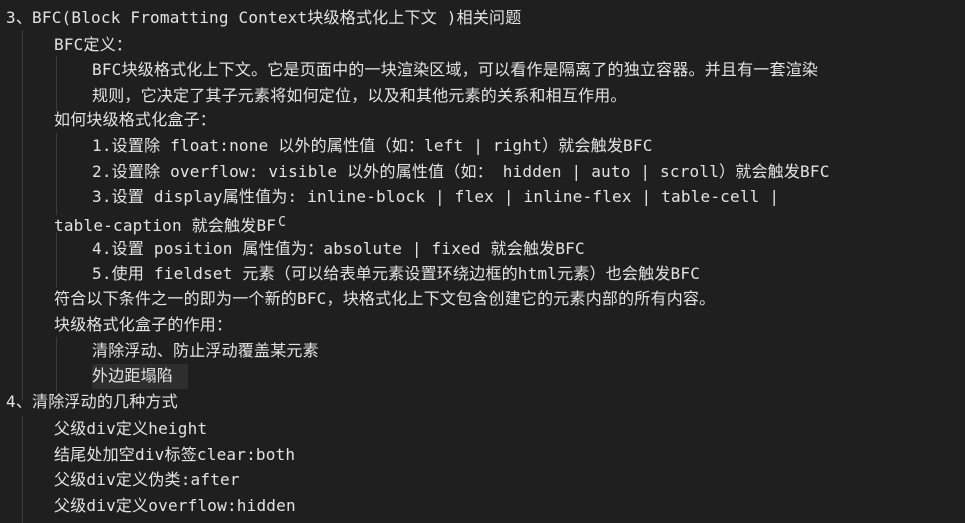 The image size is (965, 523). I want to click on text-cursor-glyph: C, so click(282, 222).